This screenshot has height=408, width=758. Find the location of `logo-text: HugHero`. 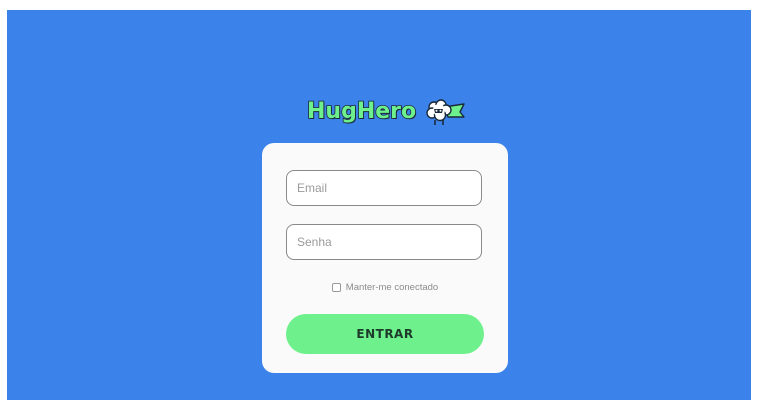

logo-text: HugHero is located at coordinates (361, 111).